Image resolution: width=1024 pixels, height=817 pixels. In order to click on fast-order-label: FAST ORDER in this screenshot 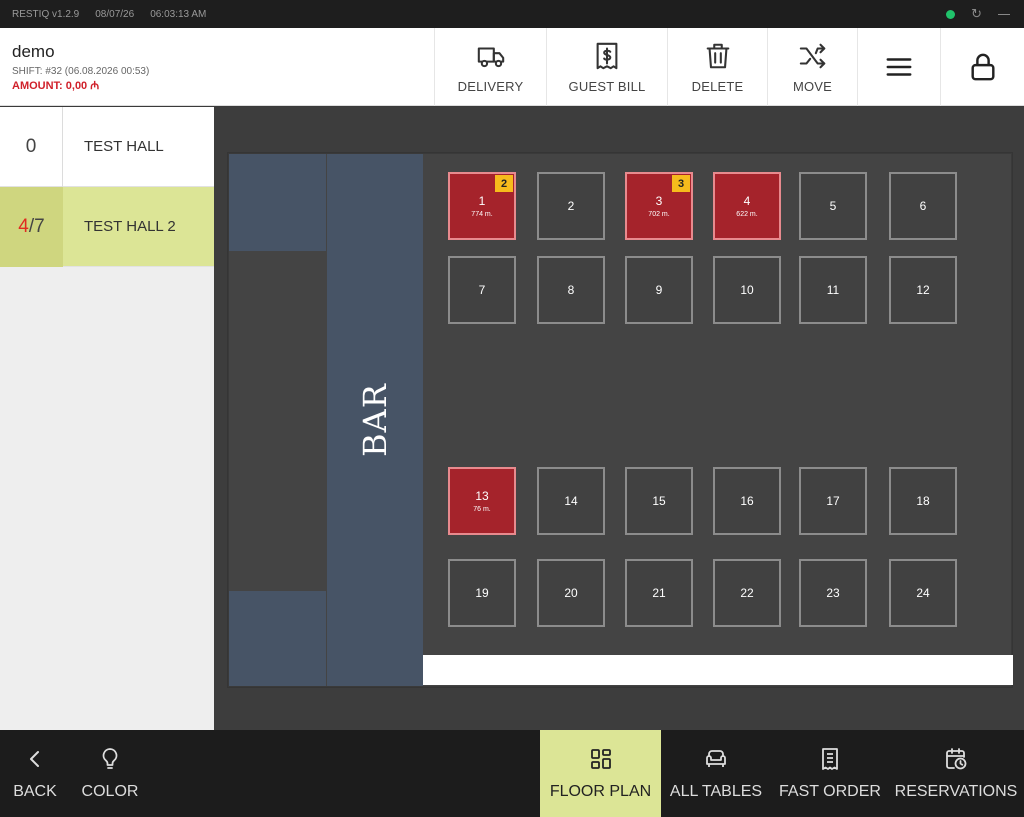, I will do `click(830, 791)`.